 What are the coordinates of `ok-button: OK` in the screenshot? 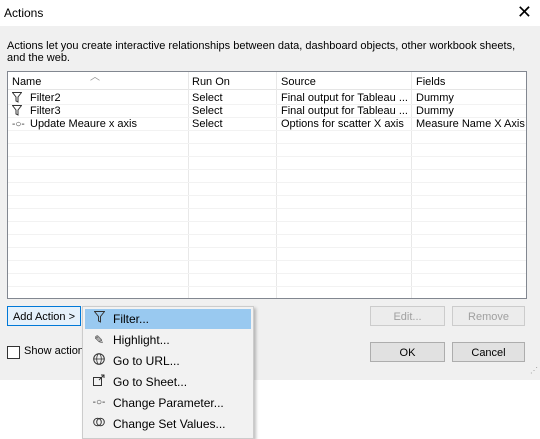 It's located at (407, 352).